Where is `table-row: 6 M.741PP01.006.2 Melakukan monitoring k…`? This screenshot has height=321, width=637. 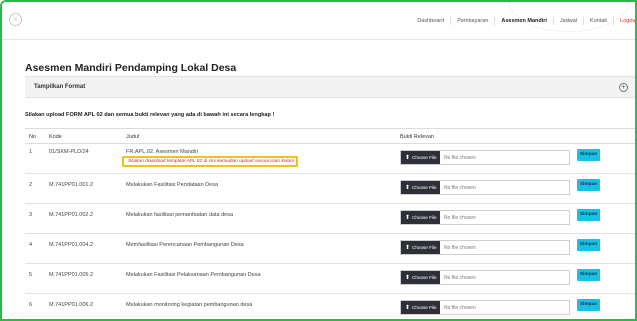 table-row: 6 M.741PP01.006.2 Melakukan monitoring k… is located at coordinates (330, 306).